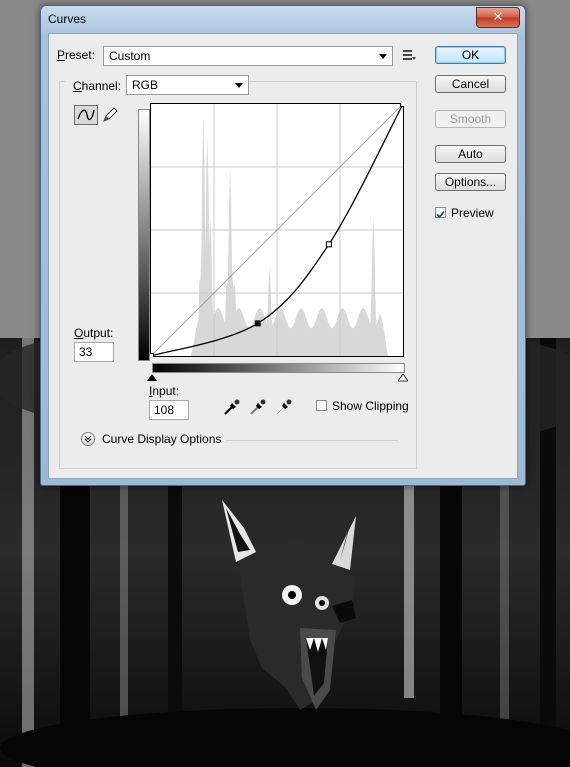 The height and width of the screenshot is (767, 570). Describe the element at coordinates (470, 154) in the screenshot. I see `auto-button: Auto` at that location.